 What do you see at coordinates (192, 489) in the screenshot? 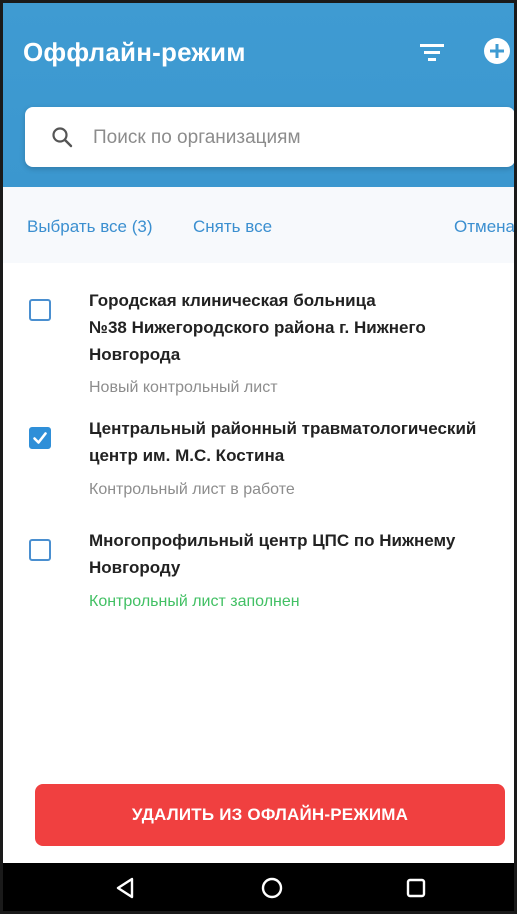
I see `item-status: Контрольный лист в работе` at bounding box center [192, 489].